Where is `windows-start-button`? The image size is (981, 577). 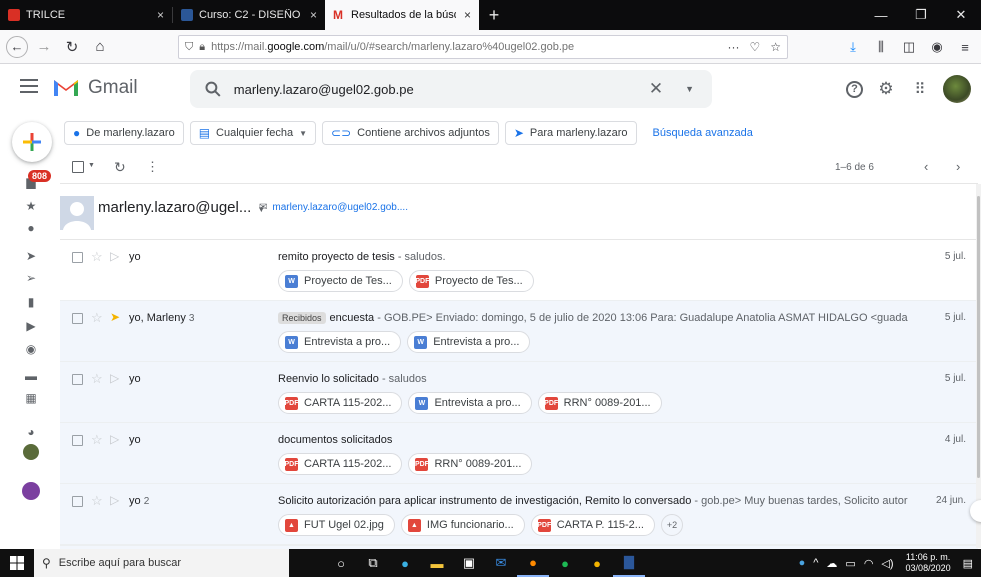 windows-start-button is located at coordinates (17, 563).